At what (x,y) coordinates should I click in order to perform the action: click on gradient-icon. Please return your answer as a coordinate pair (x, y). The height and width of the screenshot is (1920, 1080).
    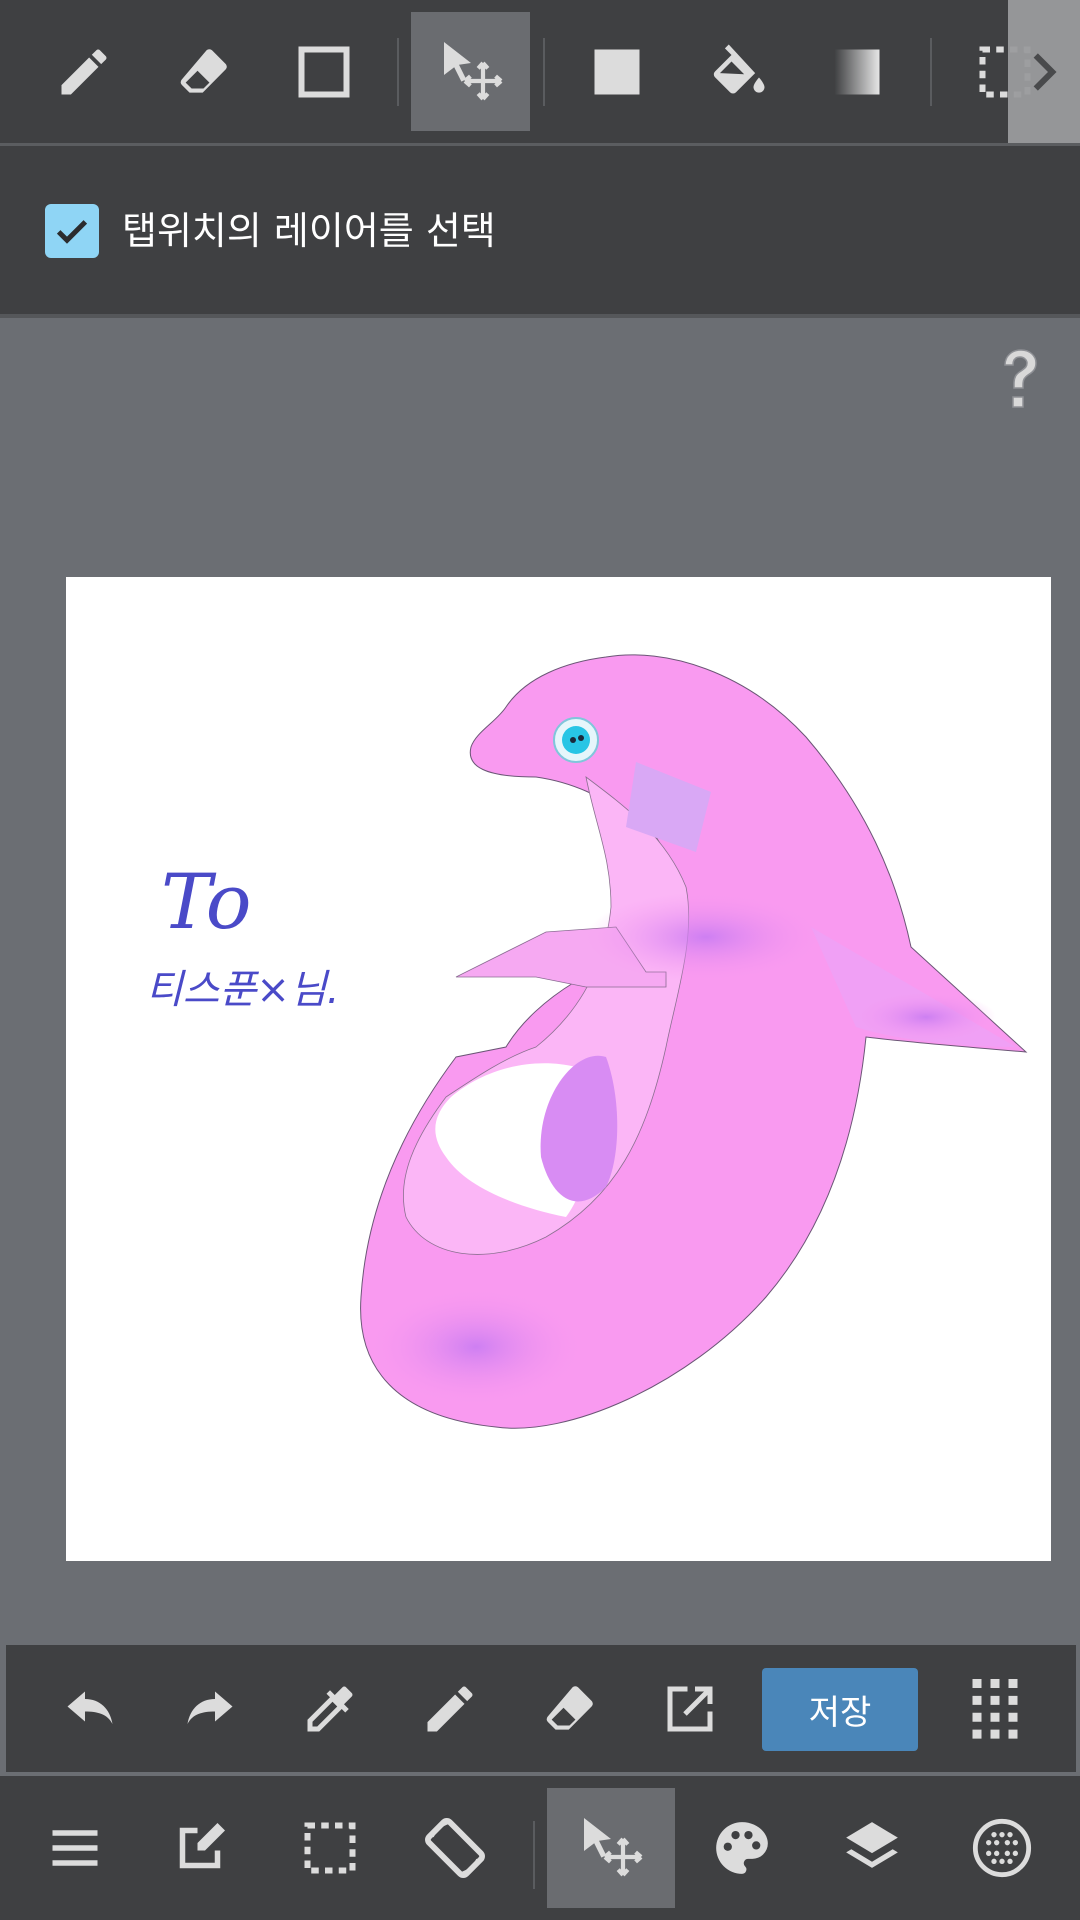
    Looking at the image, I should click on (857, 72).